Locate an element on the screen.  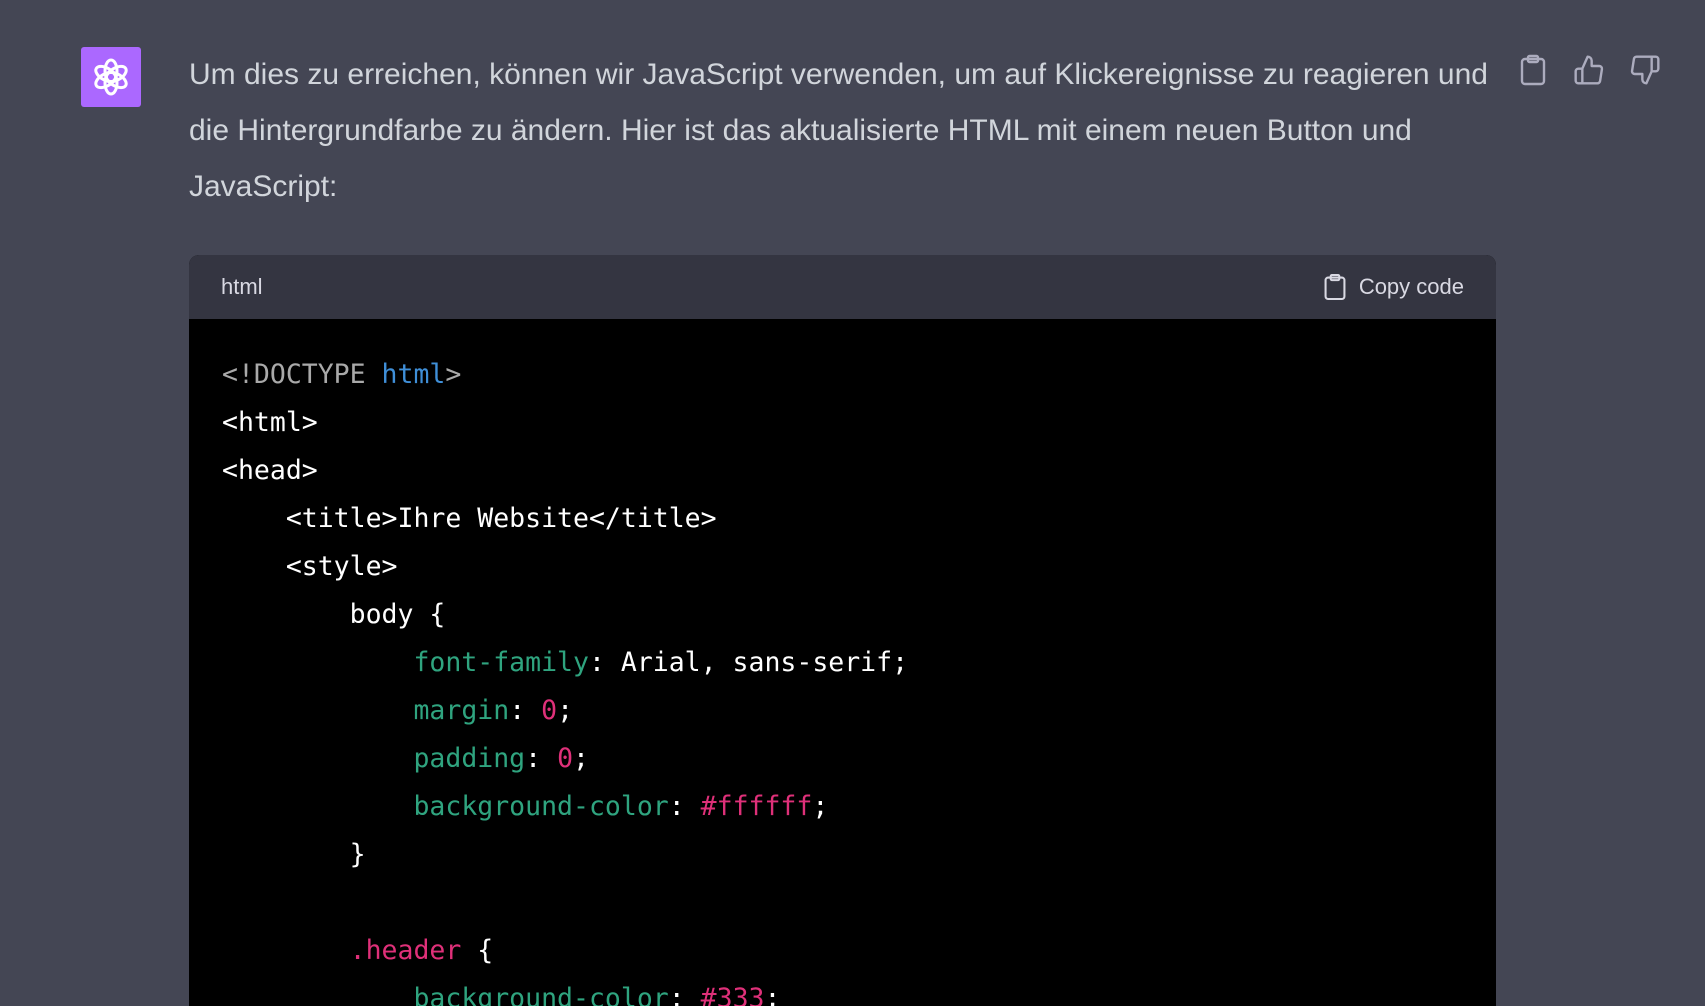
thumbs-up-button is located at coordinates (1589, 70).